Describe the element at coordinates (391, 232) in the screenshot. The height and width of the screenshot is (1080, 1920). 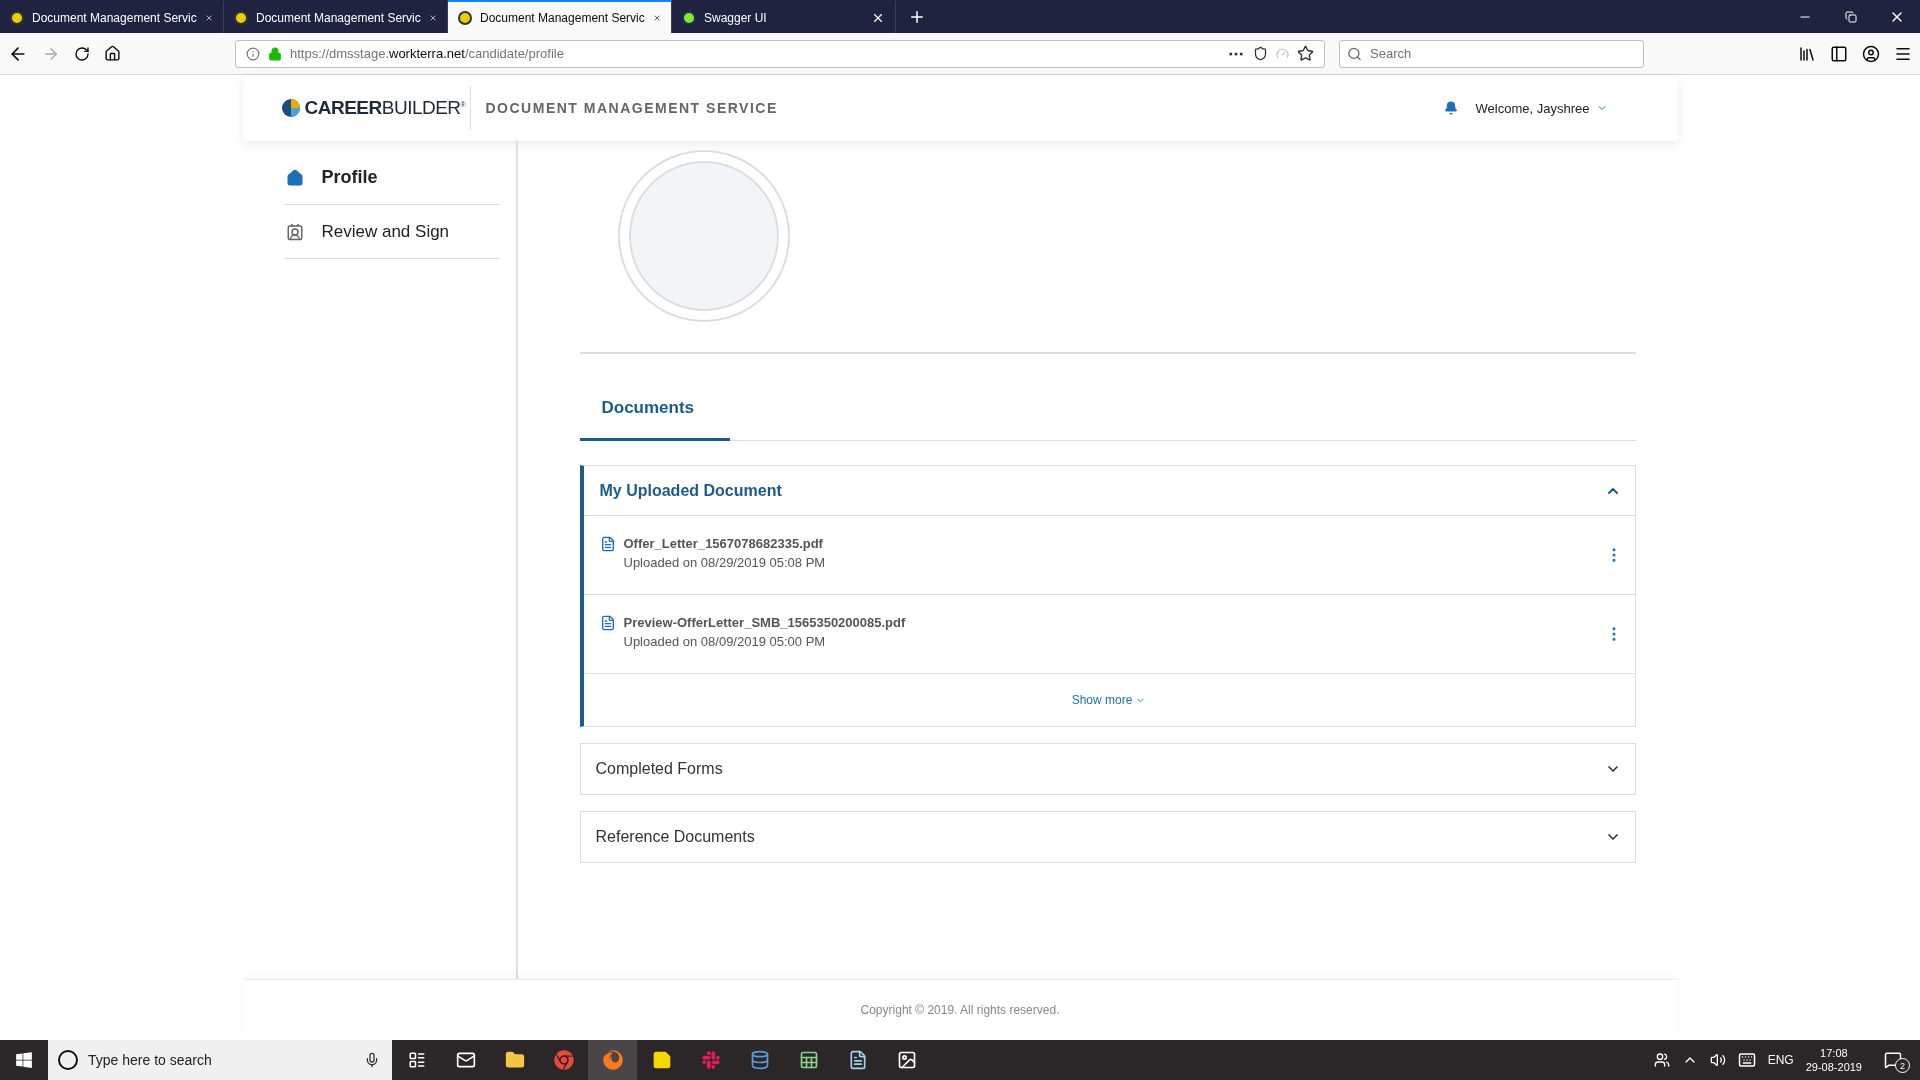
I see `sidebar-item: Review and Sign` at that location.